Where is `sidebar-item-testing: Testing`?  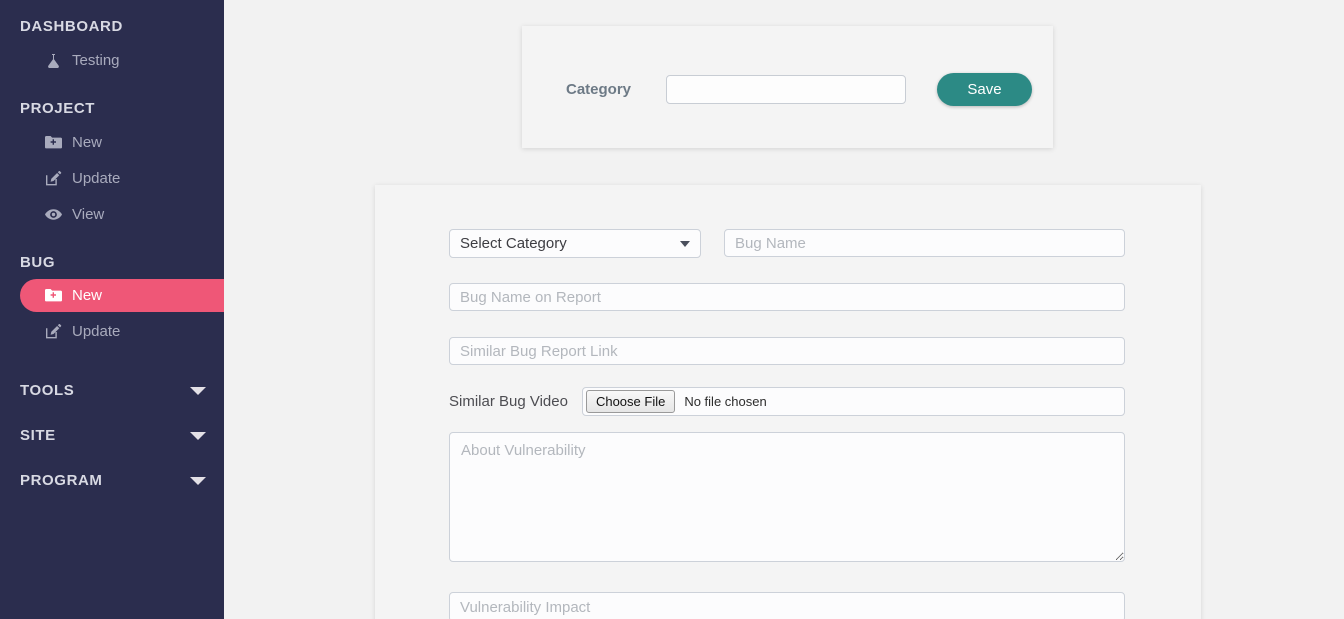
sidebar-item-testing: Testing is located at coordinates (112, 60).